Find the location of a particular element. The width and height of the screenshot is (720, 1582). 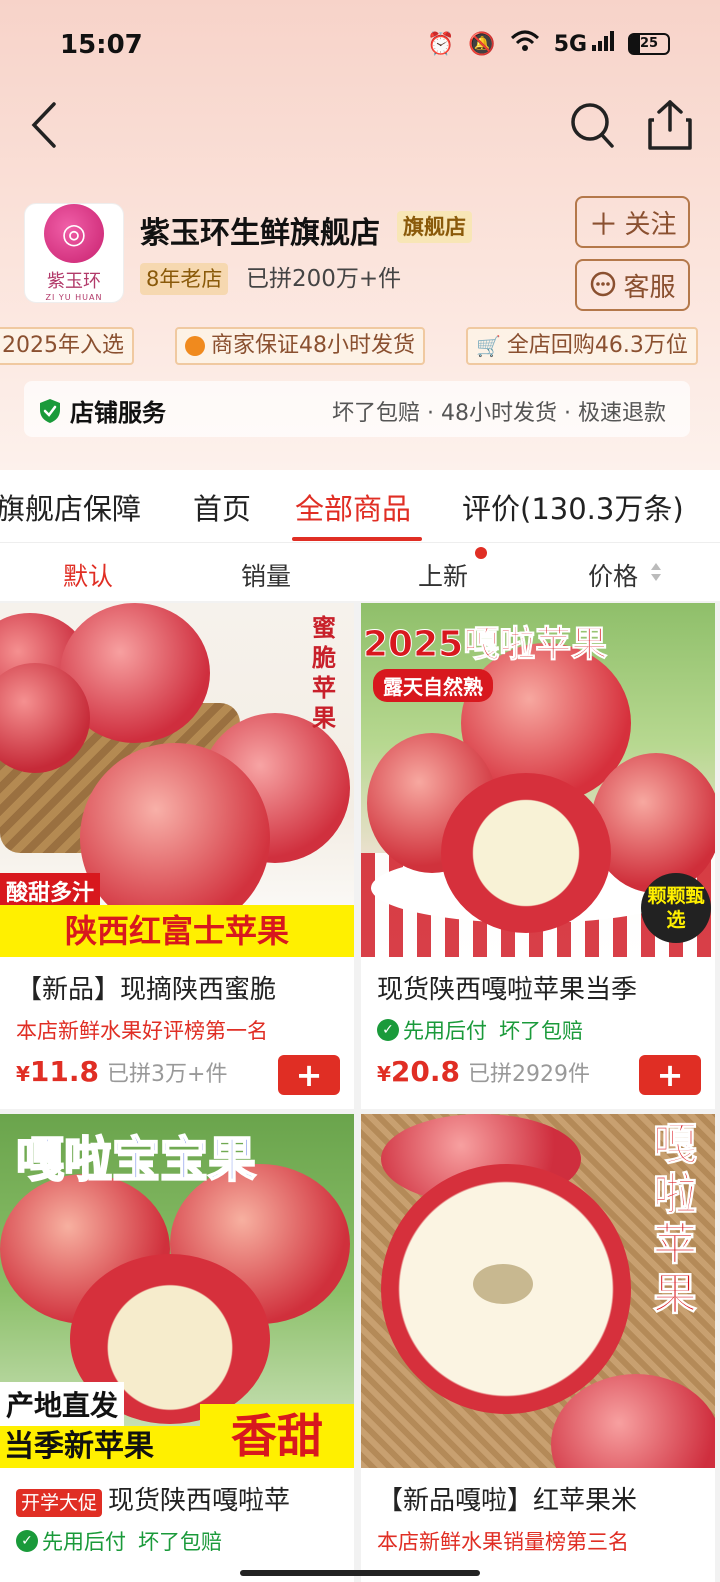

image-banner: 陕西红富士苹果 is located at coordinates (177, 931).